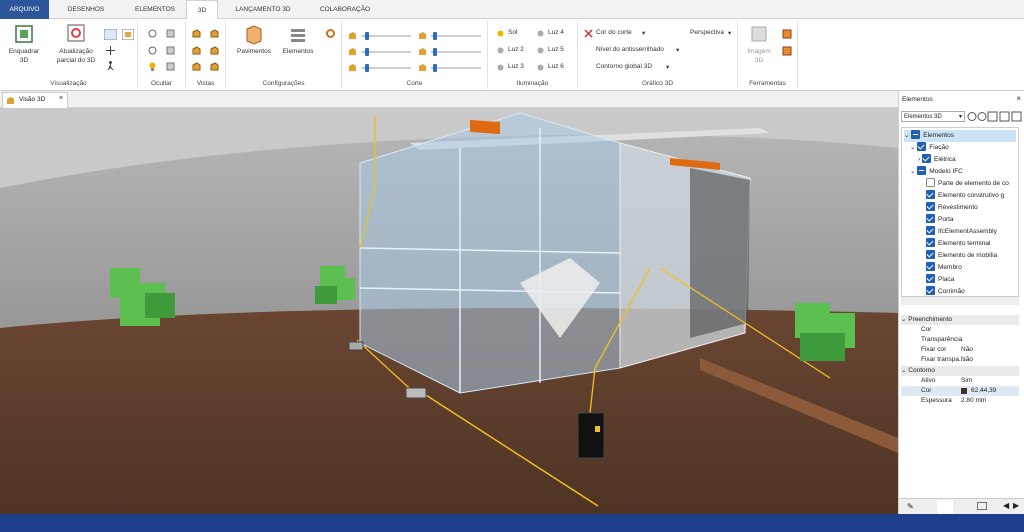 The image size is (1024, 532). I want to click on tree-item: Parte de elemento de co, so click(967, 183).